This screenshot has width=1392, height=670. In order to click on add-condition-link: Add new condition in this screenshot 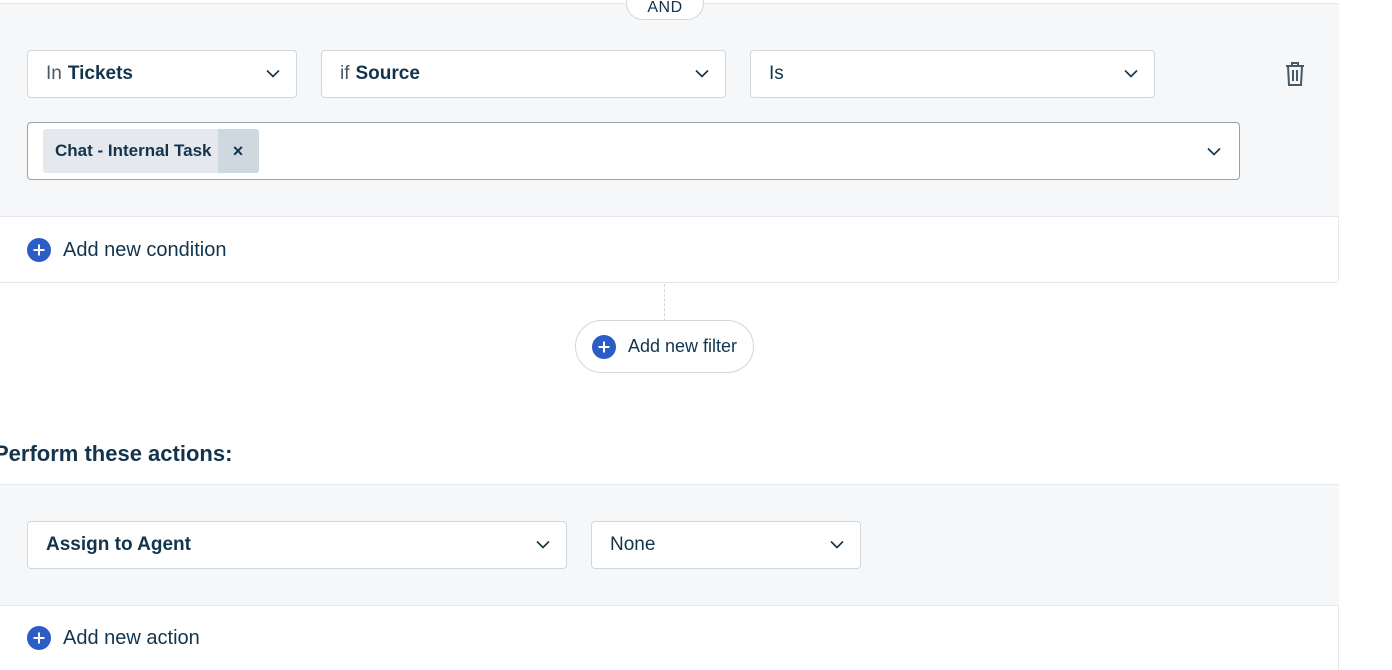, I will do `click(126, 250)`.